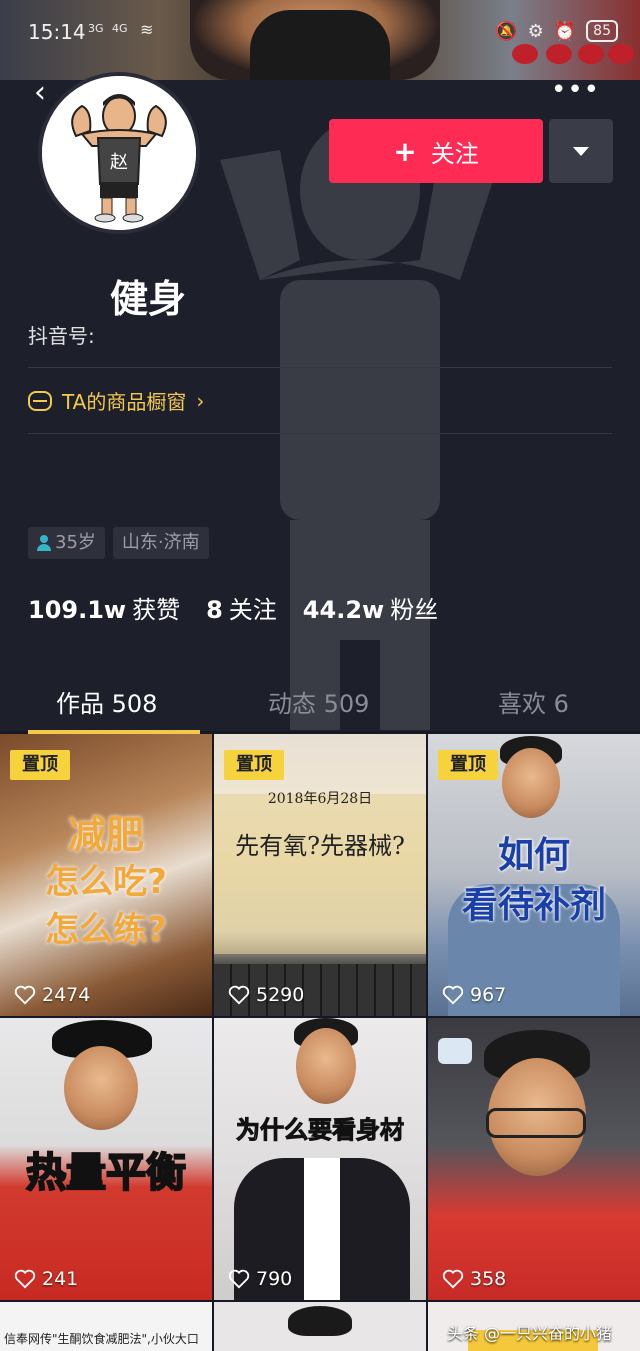  Describe the element at coordinates (455, 1051) in the screenshot. I see `emoji-sticker-icon` at that location.